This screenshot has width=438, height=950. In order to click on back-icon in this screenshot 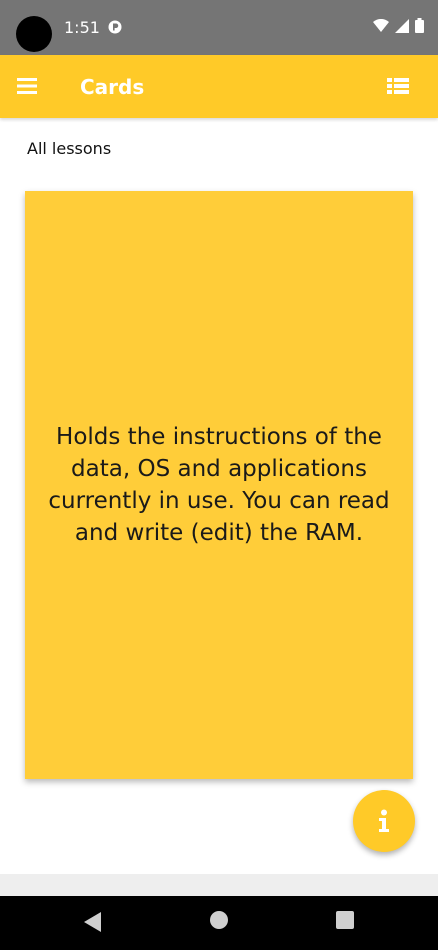, I will do `click(93, 922)`.